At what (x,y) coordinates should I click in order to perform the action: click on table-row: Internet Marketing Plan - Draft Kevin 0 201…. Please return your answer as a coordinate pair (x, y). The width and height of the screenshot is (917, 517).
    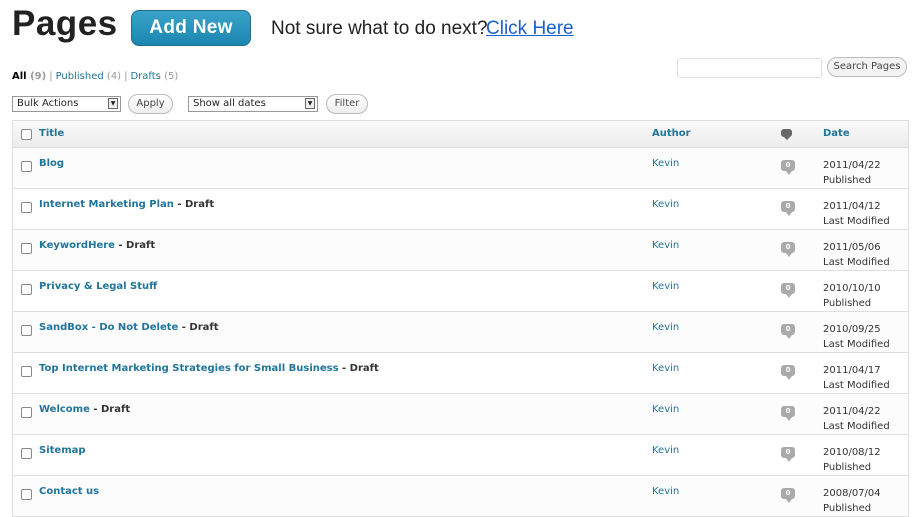
    Looking at the image, I should click on (460, 209).